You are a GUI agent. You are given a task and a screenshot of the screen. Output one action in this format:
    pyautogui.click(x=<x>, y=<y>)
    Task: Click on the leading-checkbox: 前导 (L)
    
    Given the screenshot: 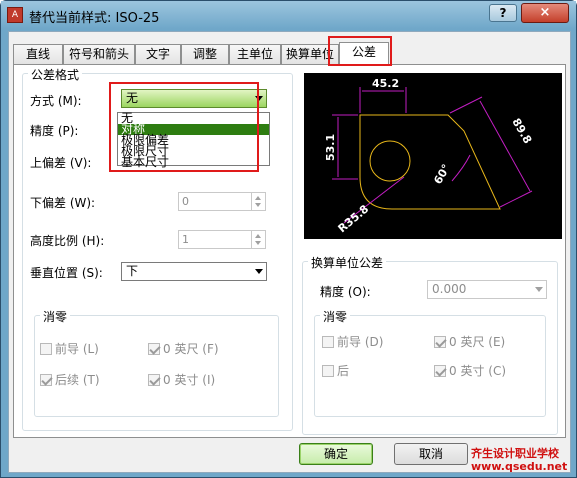 What is the action you would take?
    pyautogui.click(x=69, y=349)
    